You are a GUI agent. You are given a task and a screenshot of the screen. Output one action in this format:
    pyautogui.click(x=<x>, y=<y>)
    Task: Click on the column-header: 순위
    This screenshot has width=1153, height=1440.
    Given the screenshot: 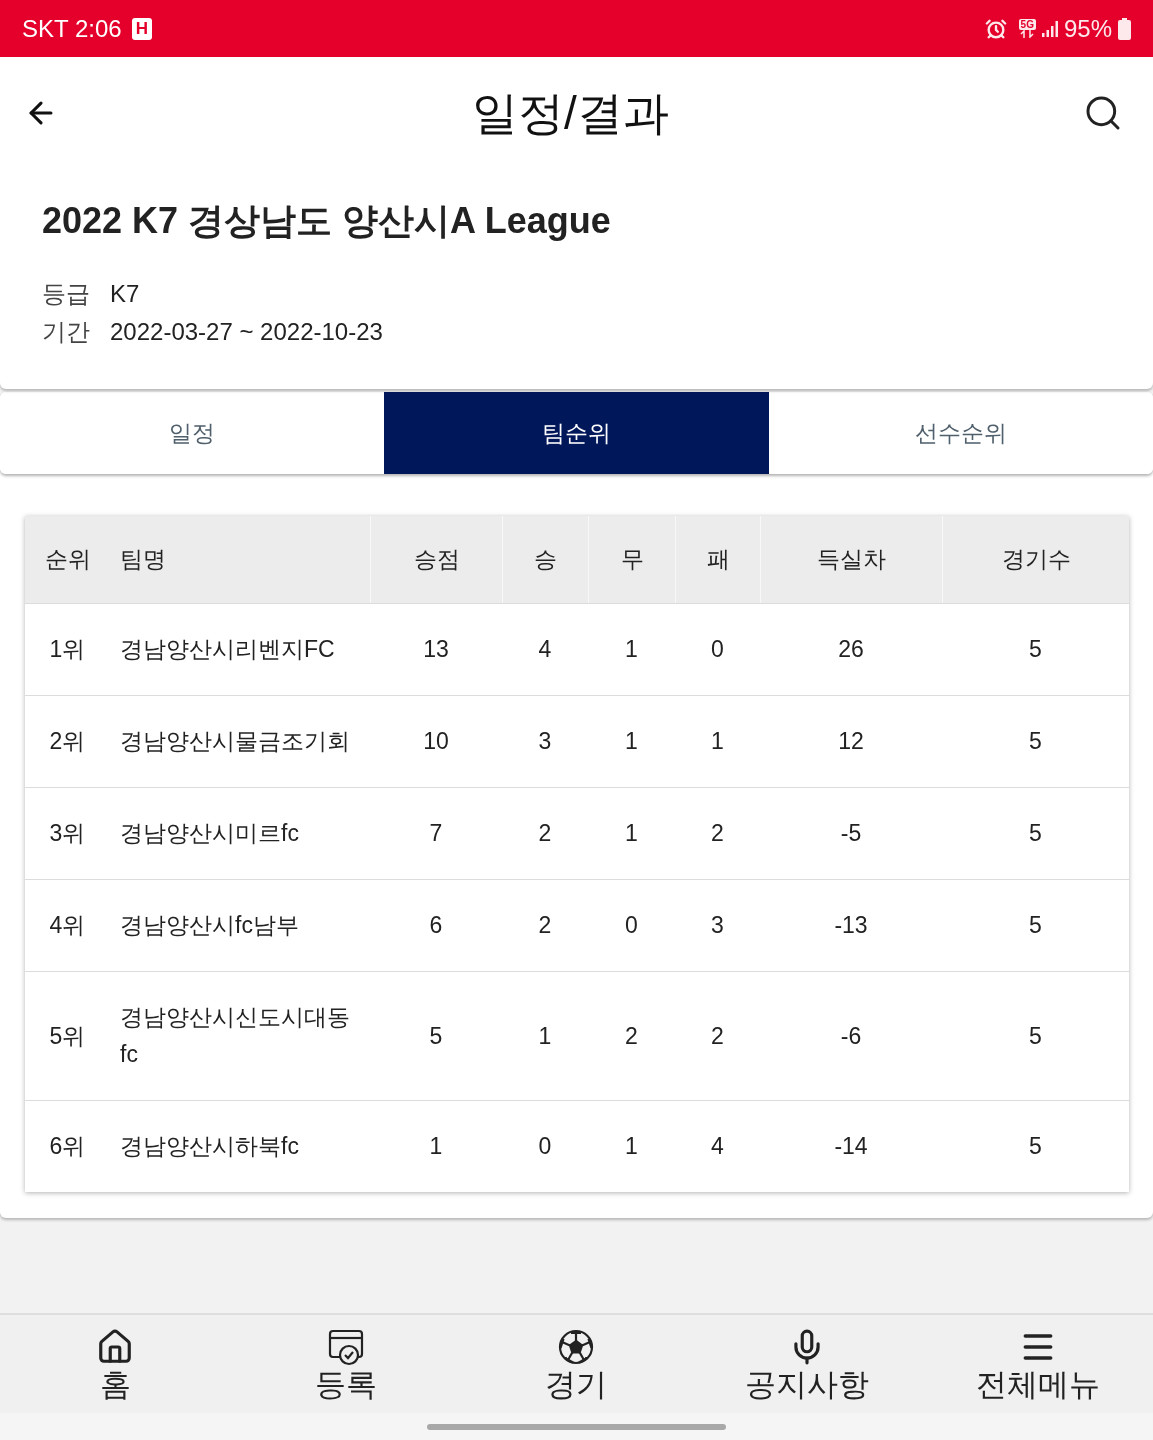 What is the action you would take?
    pyautogui.click(x=67, y=560)
    